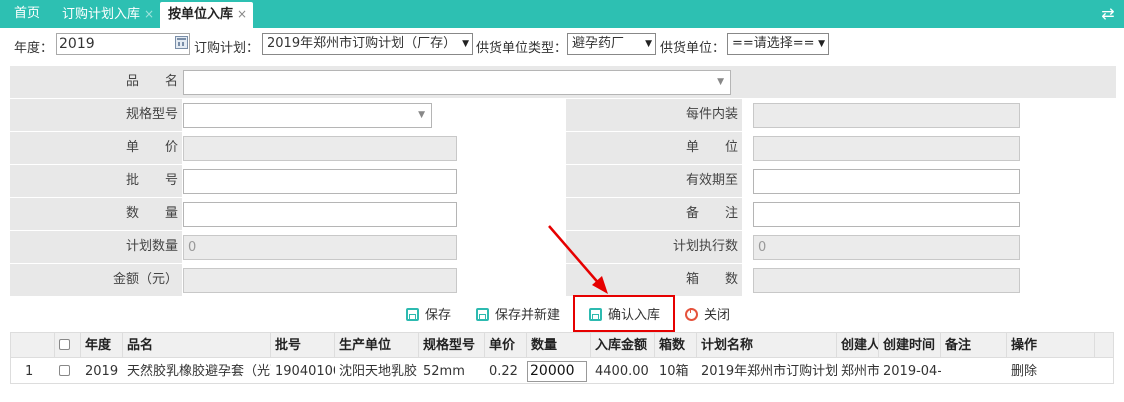 The width and height of the screenshot is (1124, 402). Describe the element at coordinates (623, 345) in the screenshot. I see `col-amount: 入库金额` at that location.